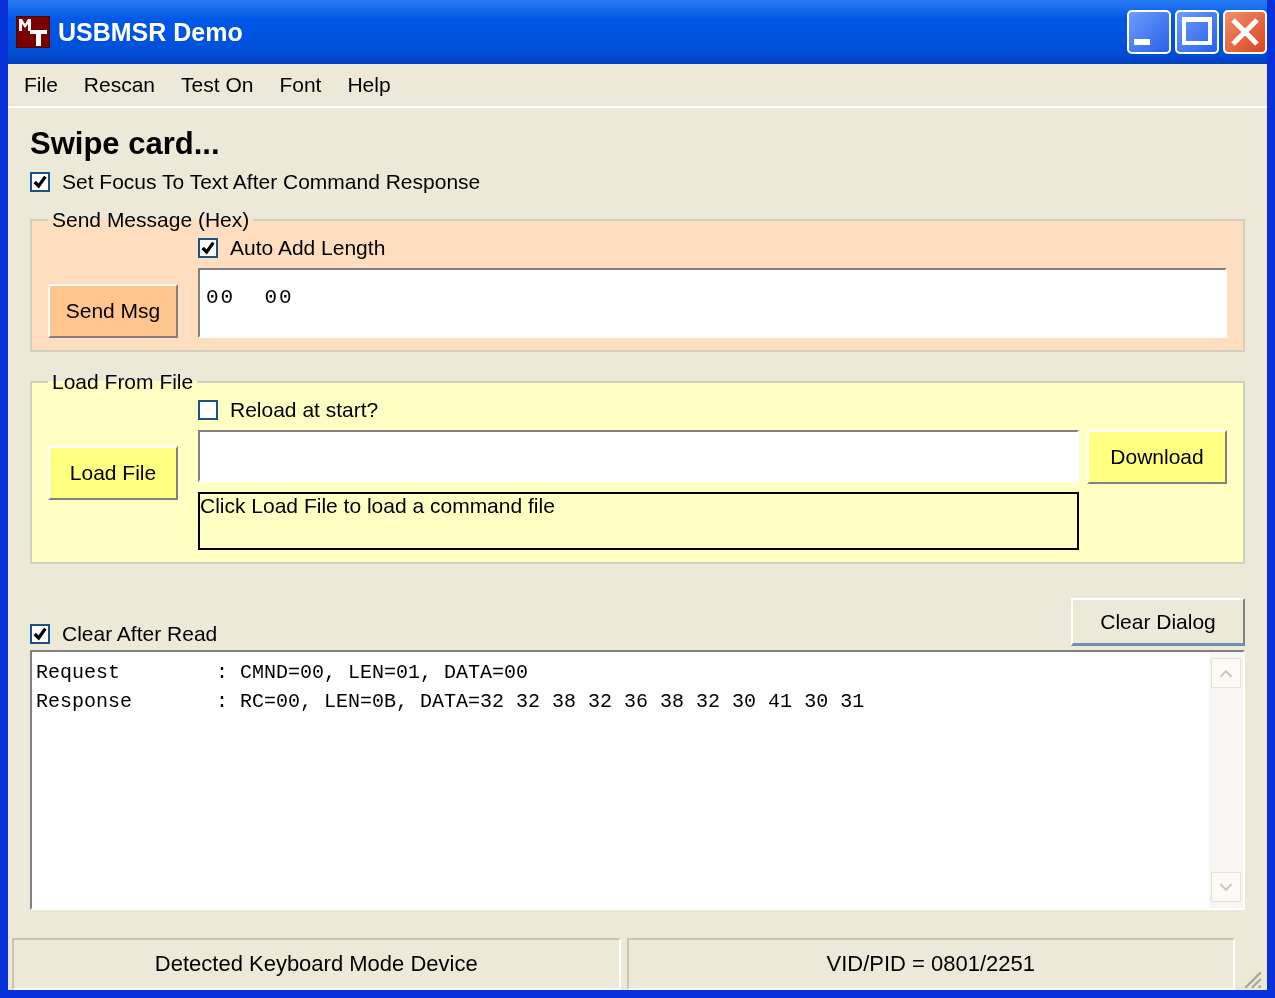 This screenshot has height=998, width=1275. What do you see at coordinates (119, 85) in the screenshot?
I see `menu-item: Rescan` at bounding box center [119, 85].